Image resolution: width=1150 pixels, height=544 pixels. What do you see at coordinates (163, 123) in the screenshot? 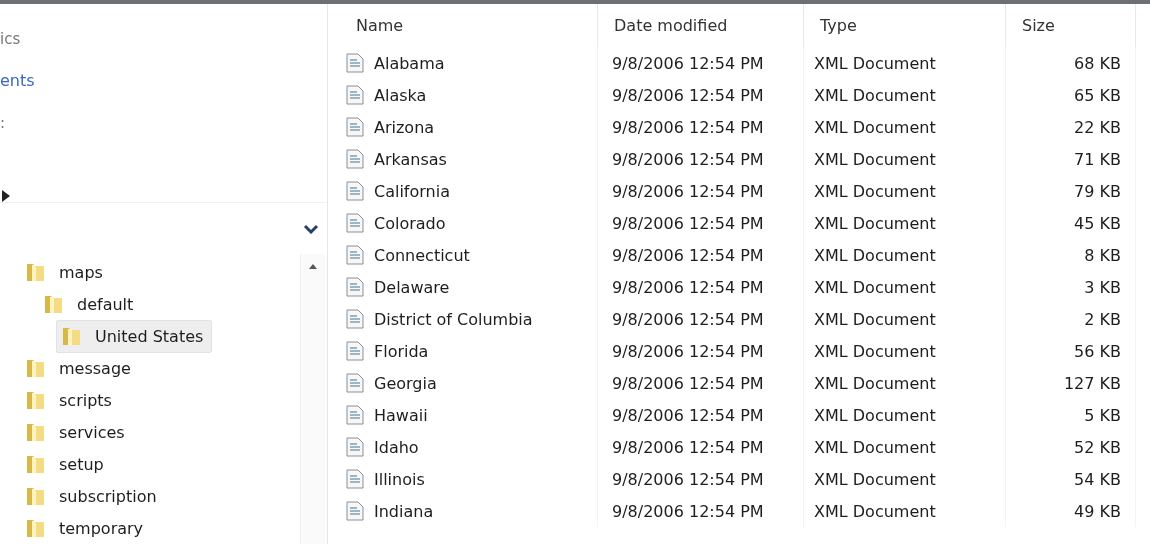
I see `nav-item: :` at bounding box center [163, 123].